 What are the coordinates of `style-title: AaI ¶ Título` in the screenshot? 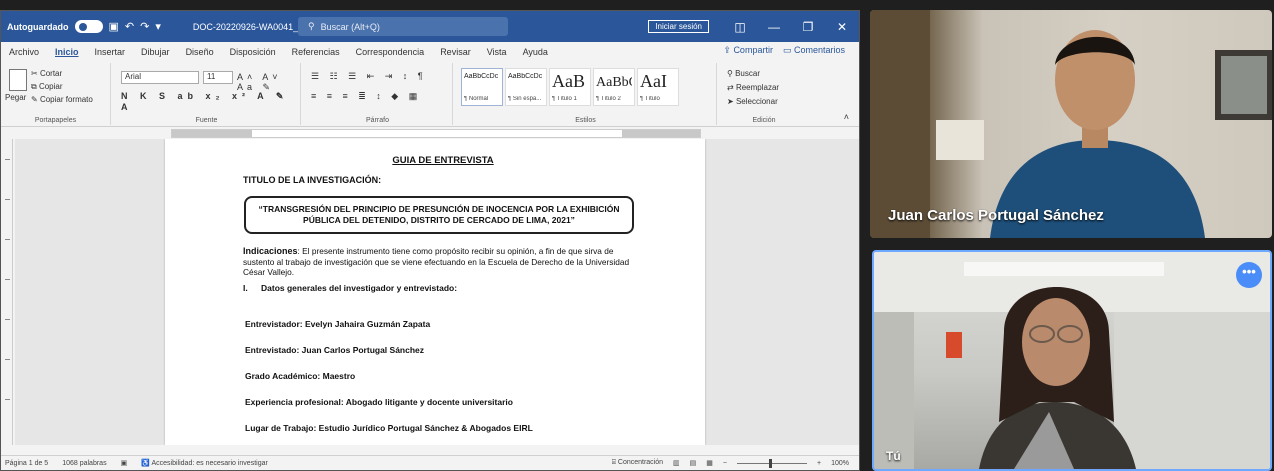 It's located at (658, 87).